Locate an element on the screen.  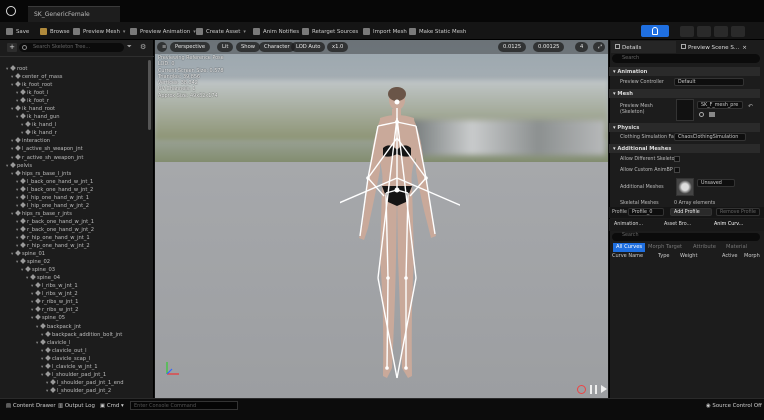
add-profile-button: Add Profile is located at coordinates (691, 212).